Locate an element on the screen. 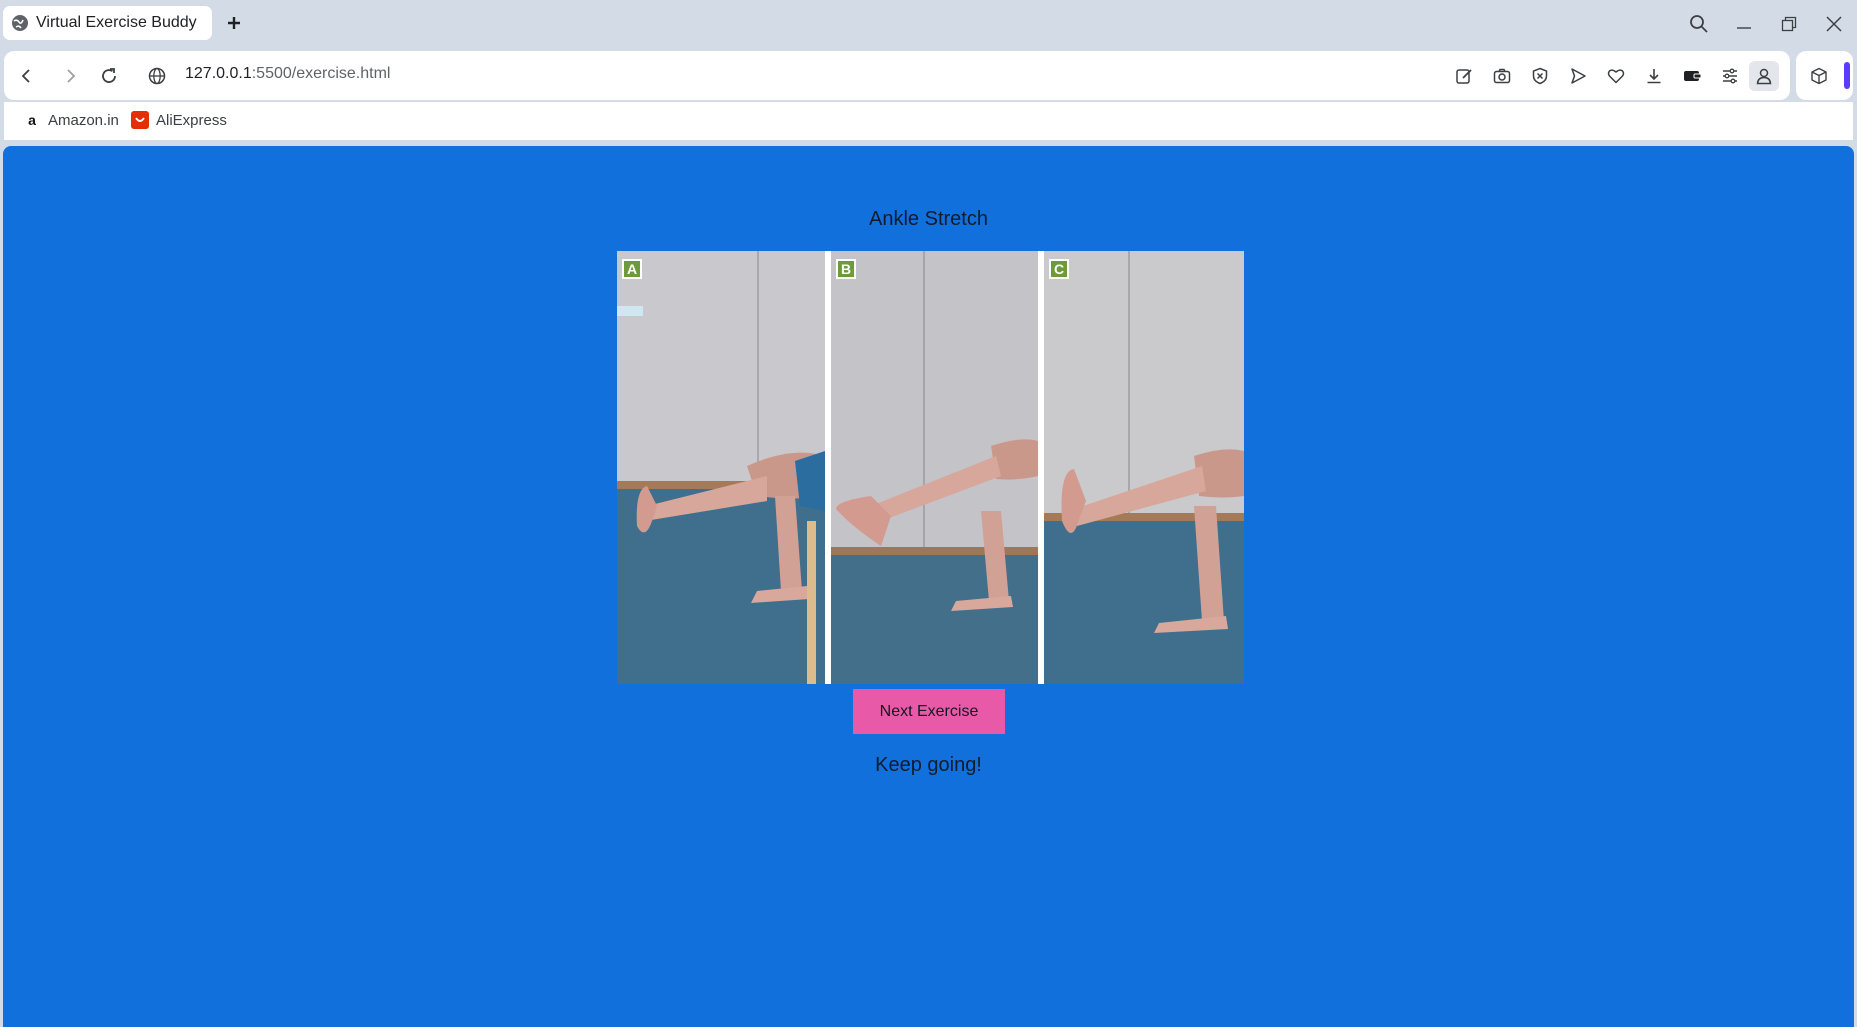 This screenshot has width=1857, height=1027. extensions-button is located at coordinates (1819, 76).